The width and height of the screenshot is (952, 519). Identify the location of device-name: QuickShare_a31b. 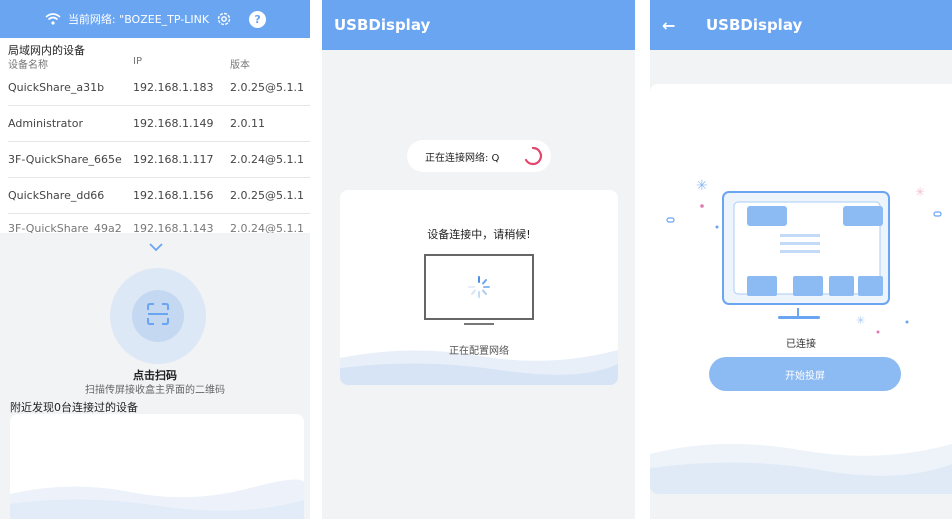
(56, 87).